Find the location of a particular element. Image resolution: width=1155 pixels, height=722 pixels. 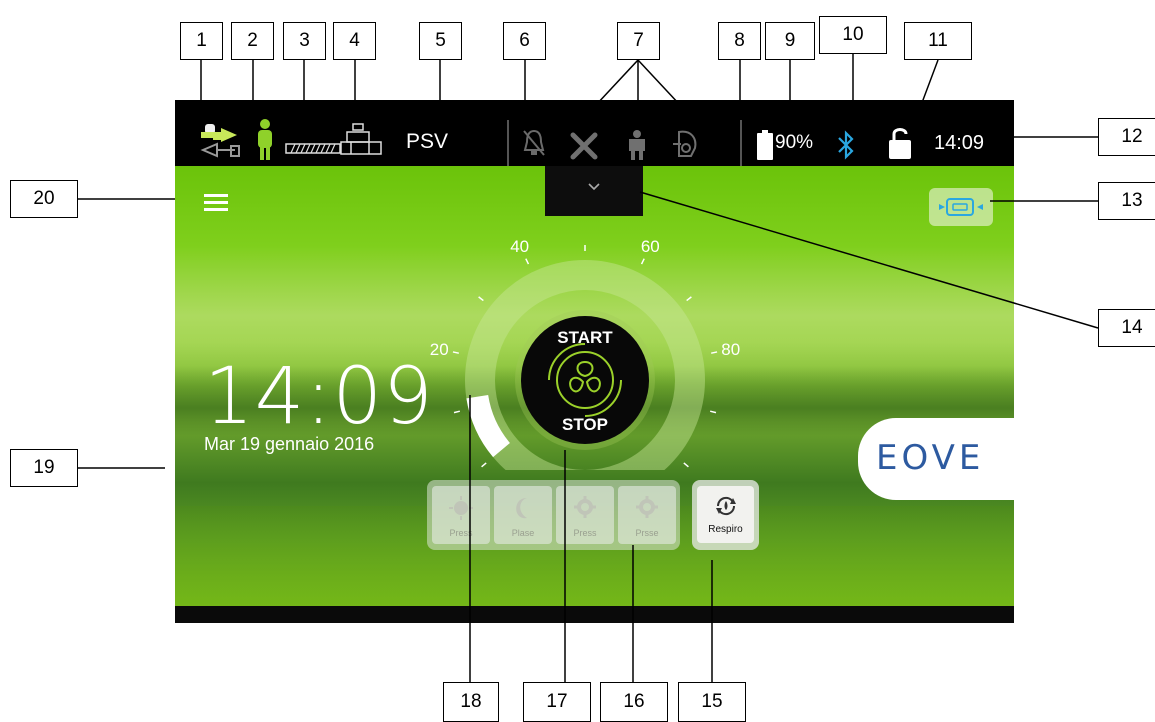

callout-12: 12 is located at coordinates (1126, 137).